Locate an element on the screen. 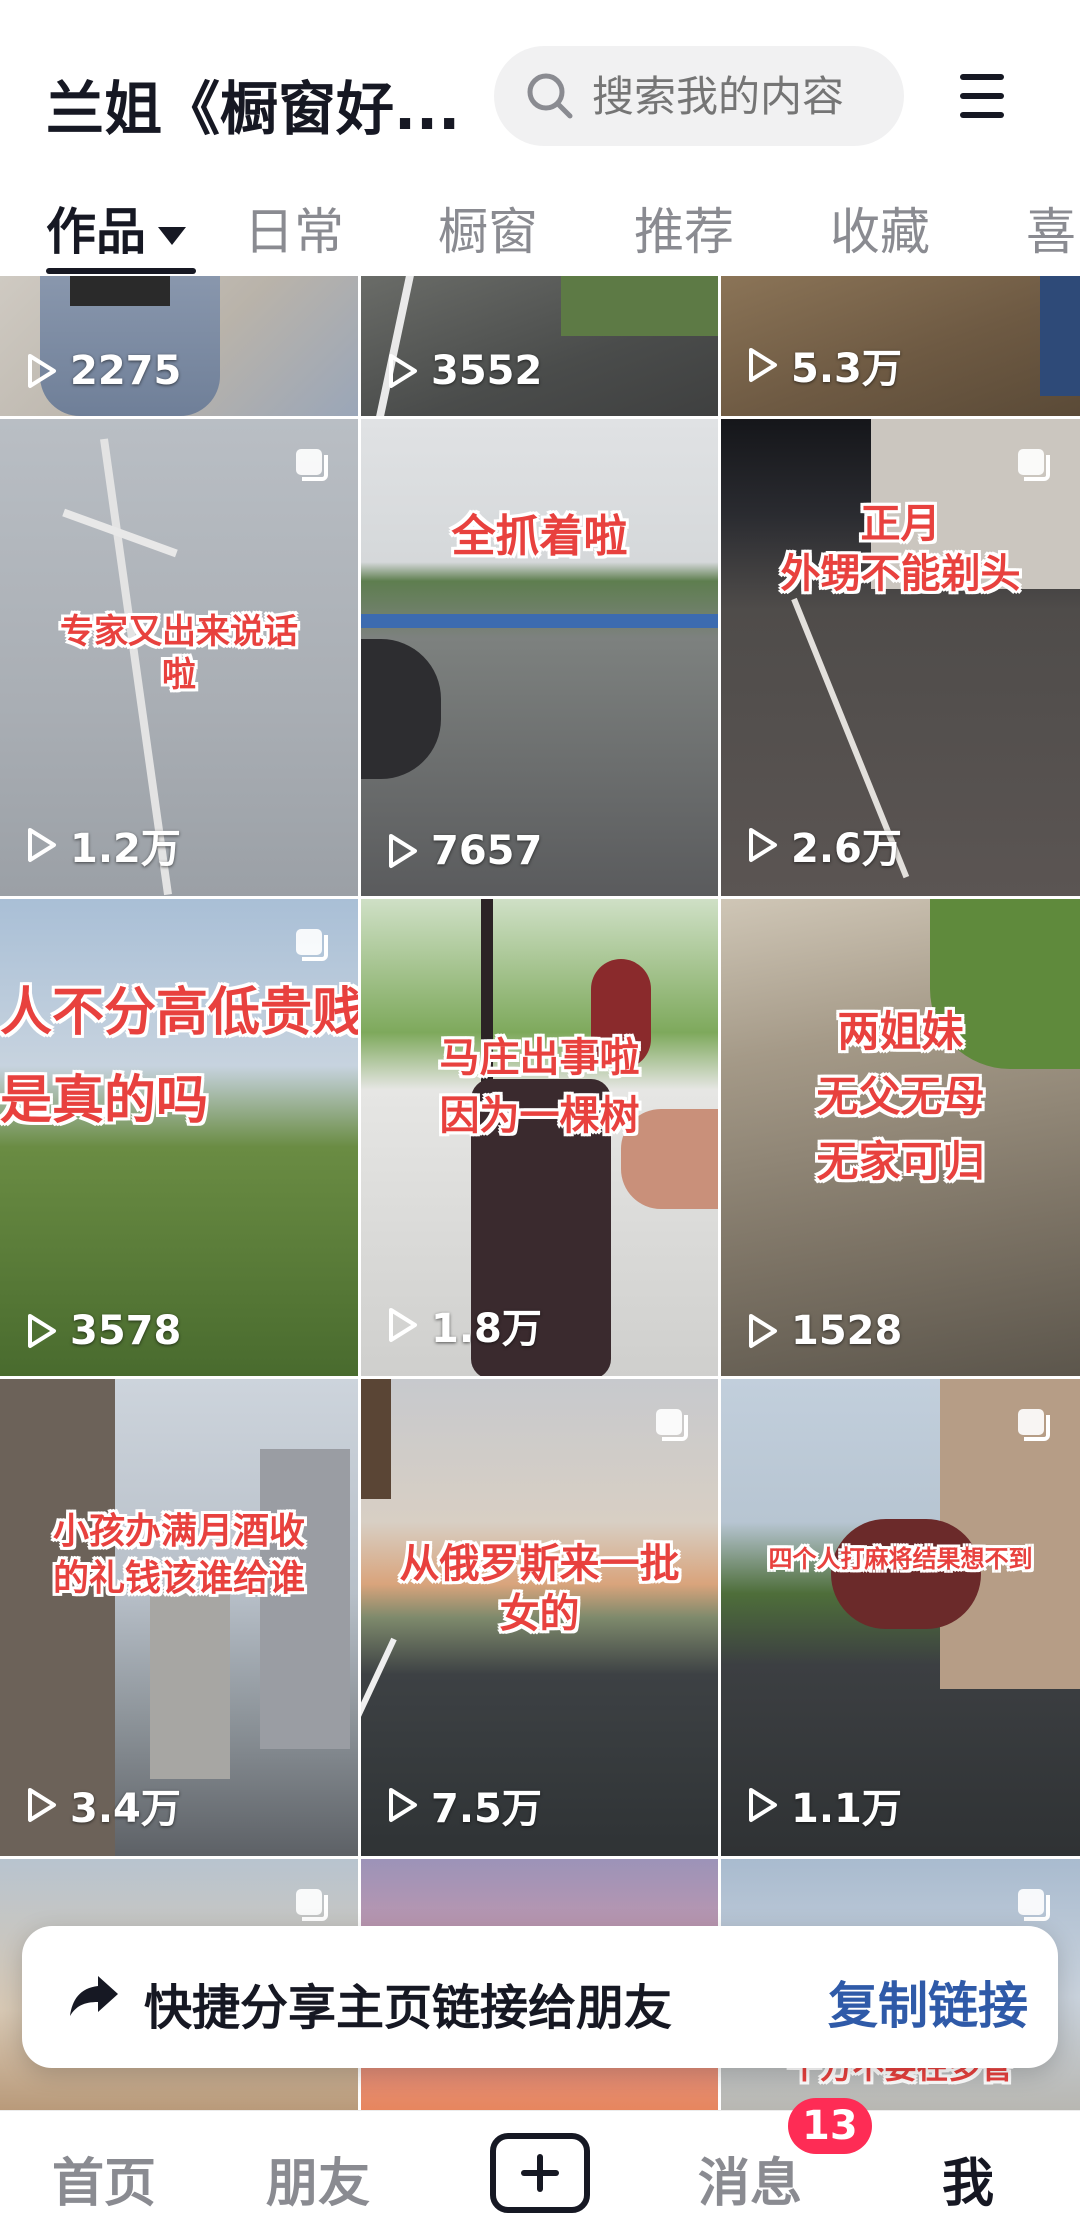 Image resolution: width=1080 pixels, height=2235 pixels. video-tile: 两姐妹 无父无母 无家可归 1528 is located at coordinates (900, 1137).